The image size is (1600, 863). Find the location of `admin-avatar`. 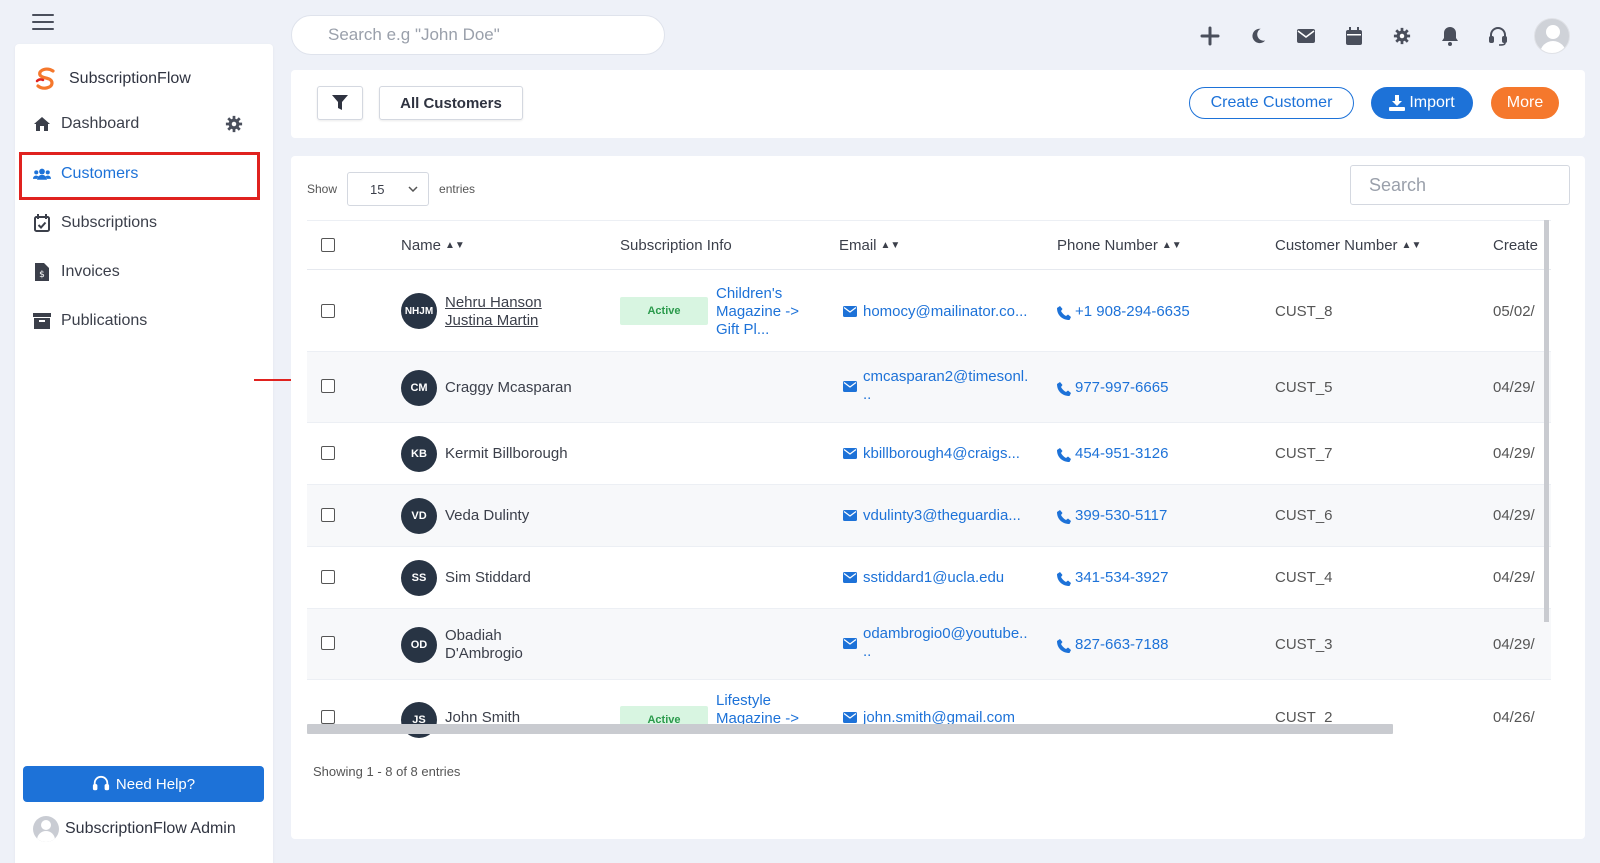

admin-avatar is located at coordinates (46, 829).